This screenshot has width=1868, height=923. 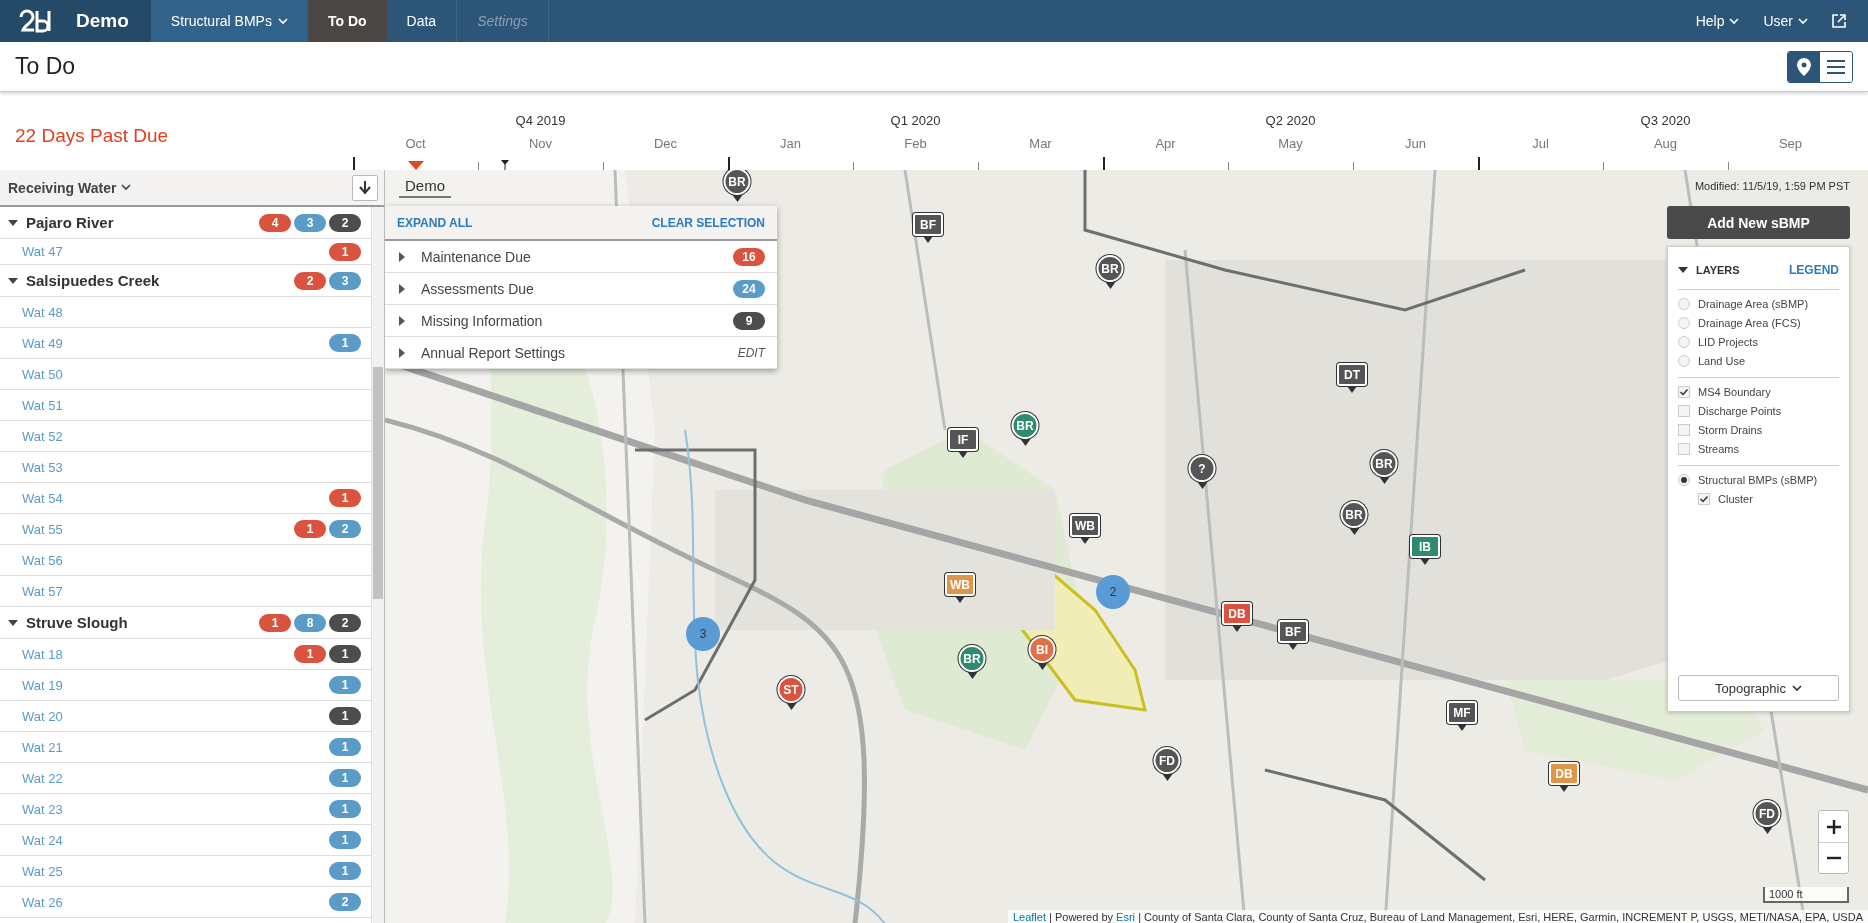 What do you see at coordinates (570, 288) in the screenshot?
I see `todo-category: Assessments Due` at bounding box center [570, 288].